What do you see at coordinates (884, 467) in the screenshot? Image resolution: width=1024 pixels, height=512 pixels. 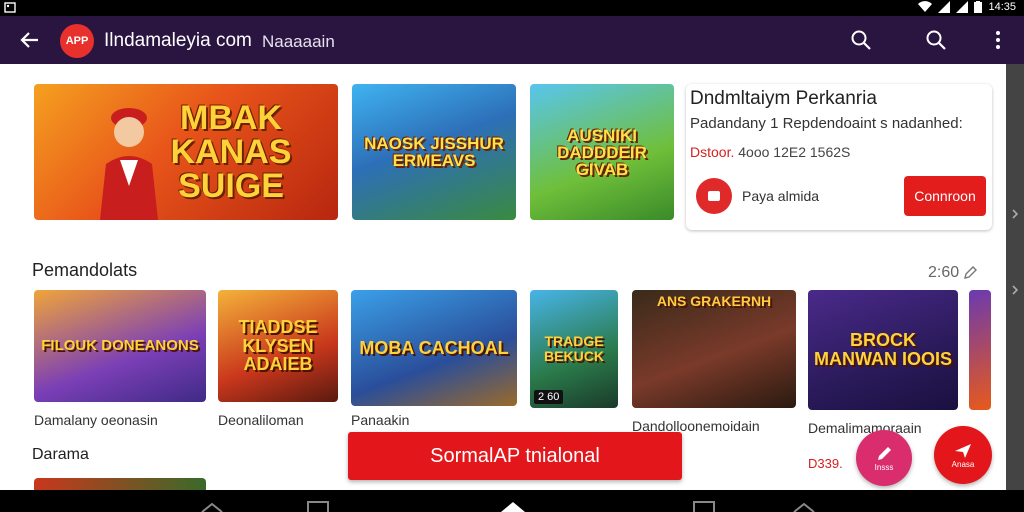 I see `fab-secondary-label: Insss` at bounding box center [884, 467].